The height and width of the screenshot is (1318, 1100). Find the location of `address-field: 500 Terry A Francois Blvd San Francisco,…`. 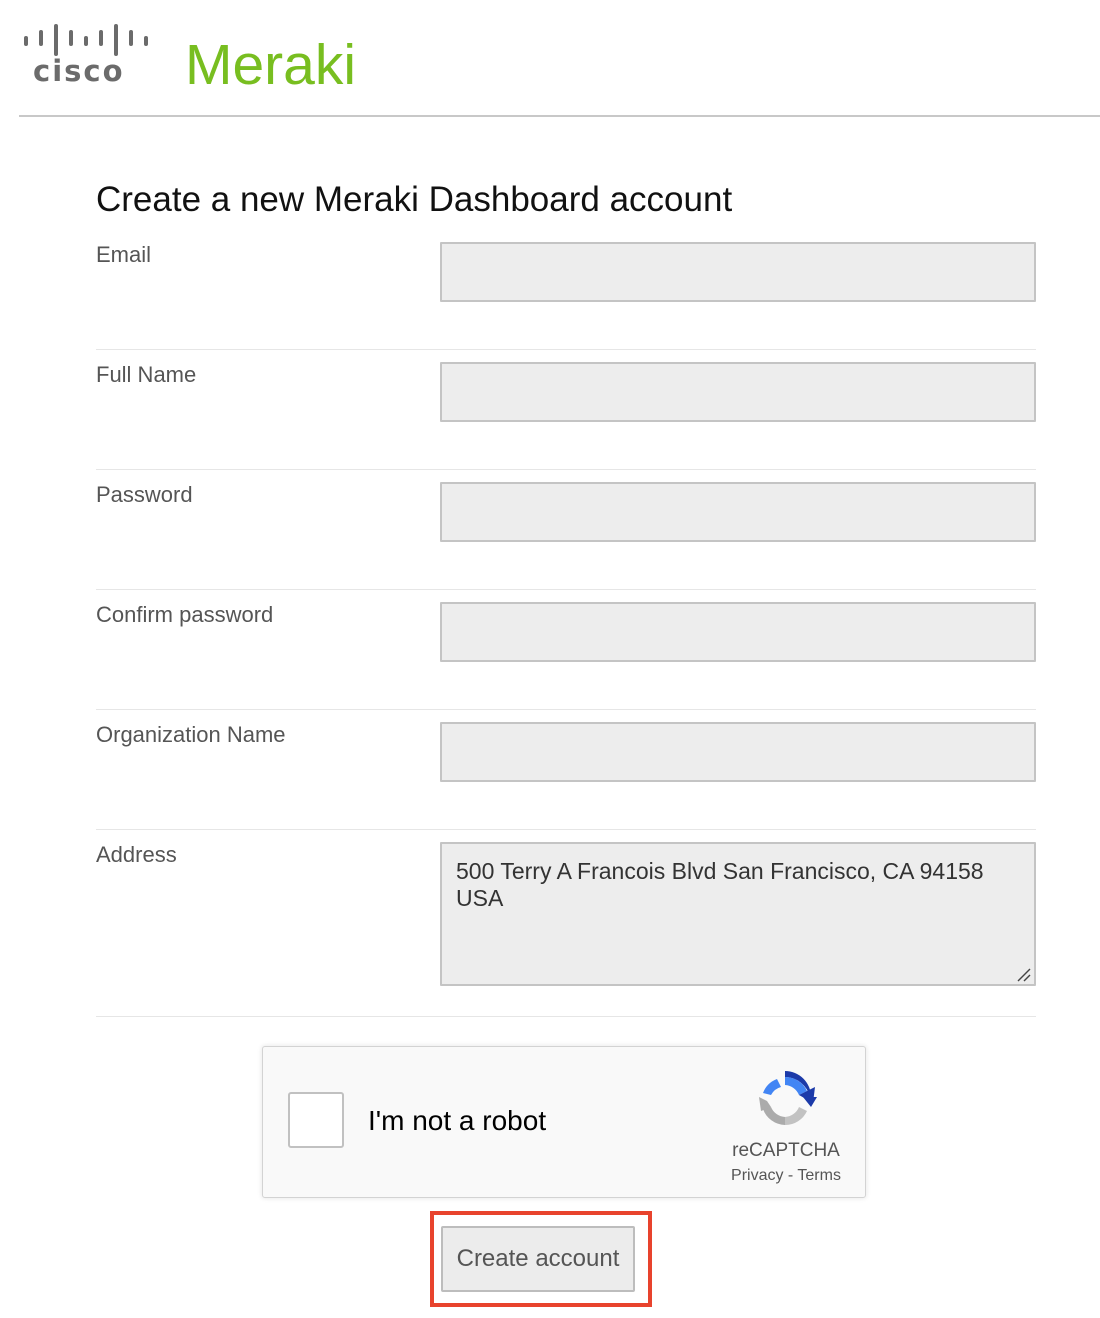

address-field: 500 Terry A Francois Blvd San Francisco,… is located at coordinates (738, 914).